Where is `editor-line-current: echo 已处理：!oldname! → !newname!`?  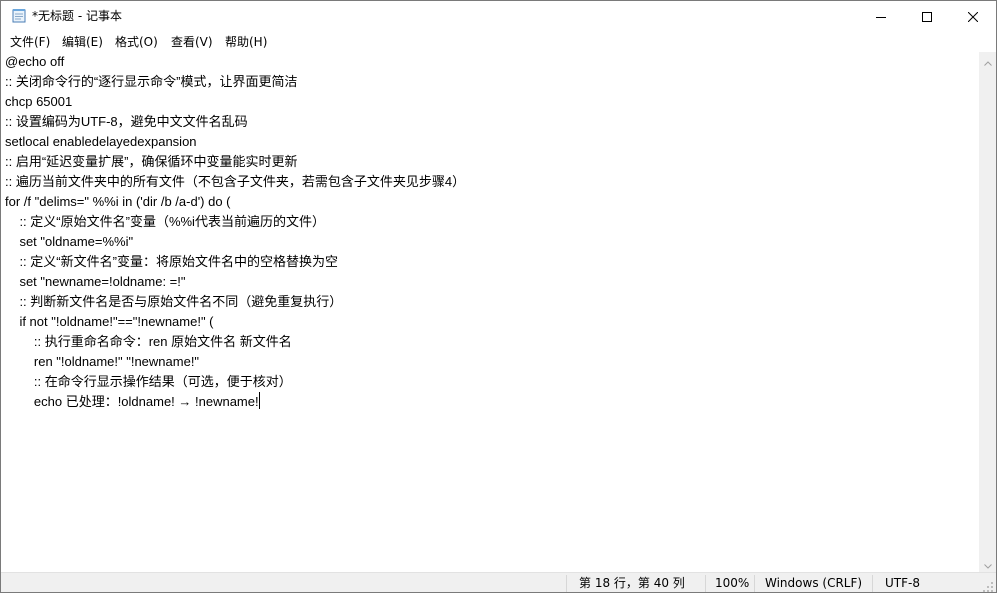 editor-line-current: echo 已处理：!oldname! → !newname! is located at coordinates (132, 402).